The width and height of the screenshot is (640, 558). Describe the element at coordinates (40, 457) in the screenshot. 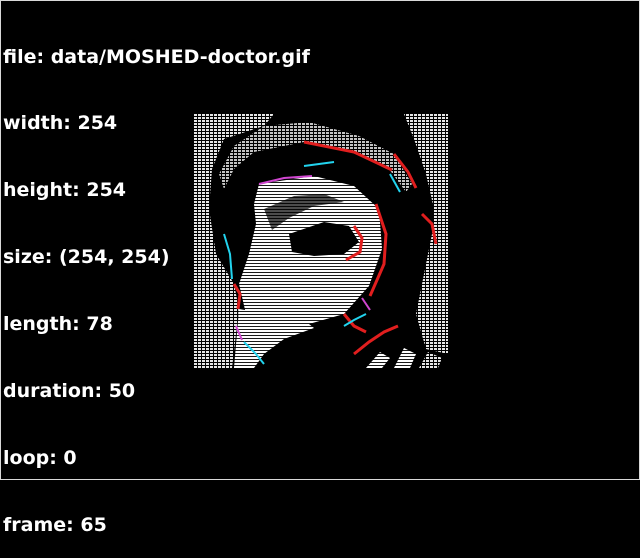

I see `info-loop: loop: 0` at that location.